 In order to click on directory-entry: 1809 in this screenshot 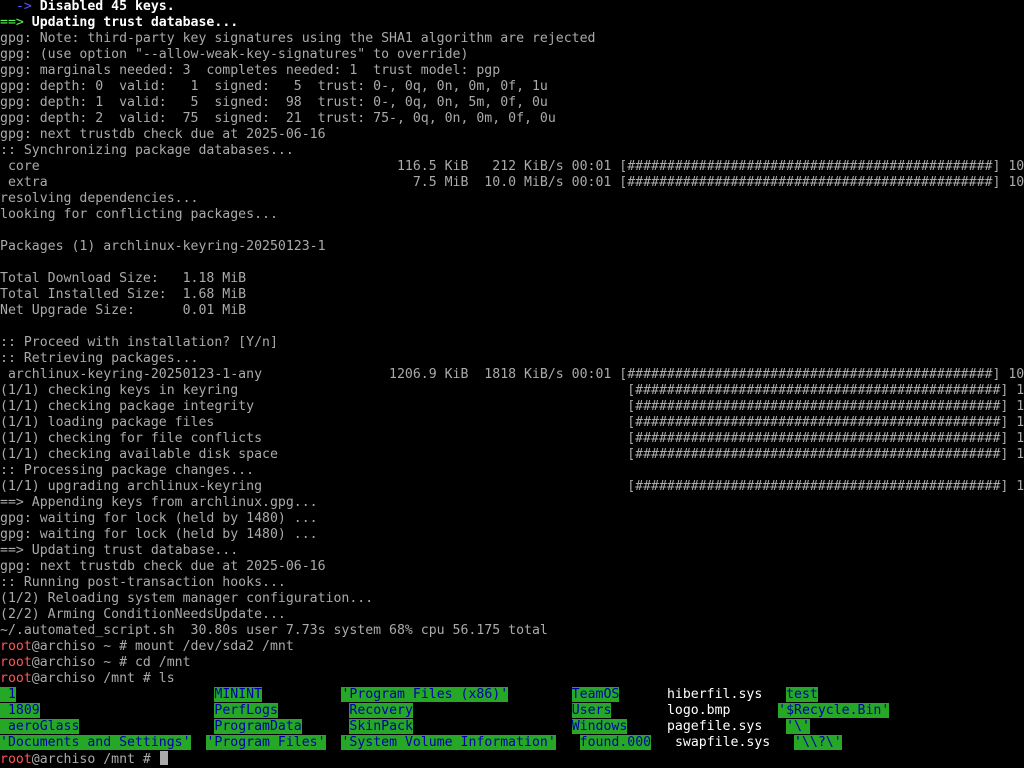, I will do `click(20, 710)`.